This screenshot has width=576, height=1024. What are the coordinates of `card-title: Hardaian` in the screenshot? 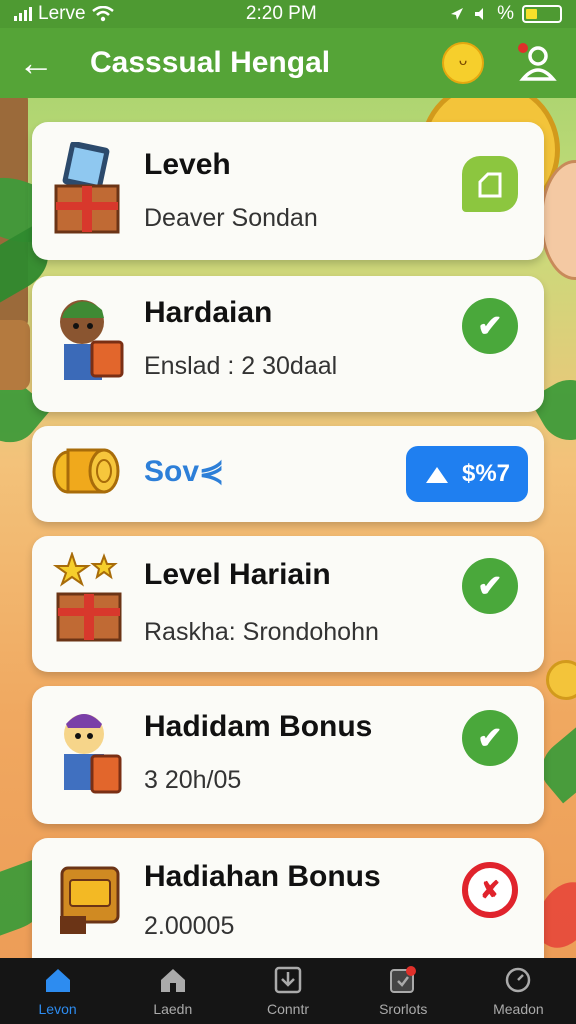 It's located at (208, 312).